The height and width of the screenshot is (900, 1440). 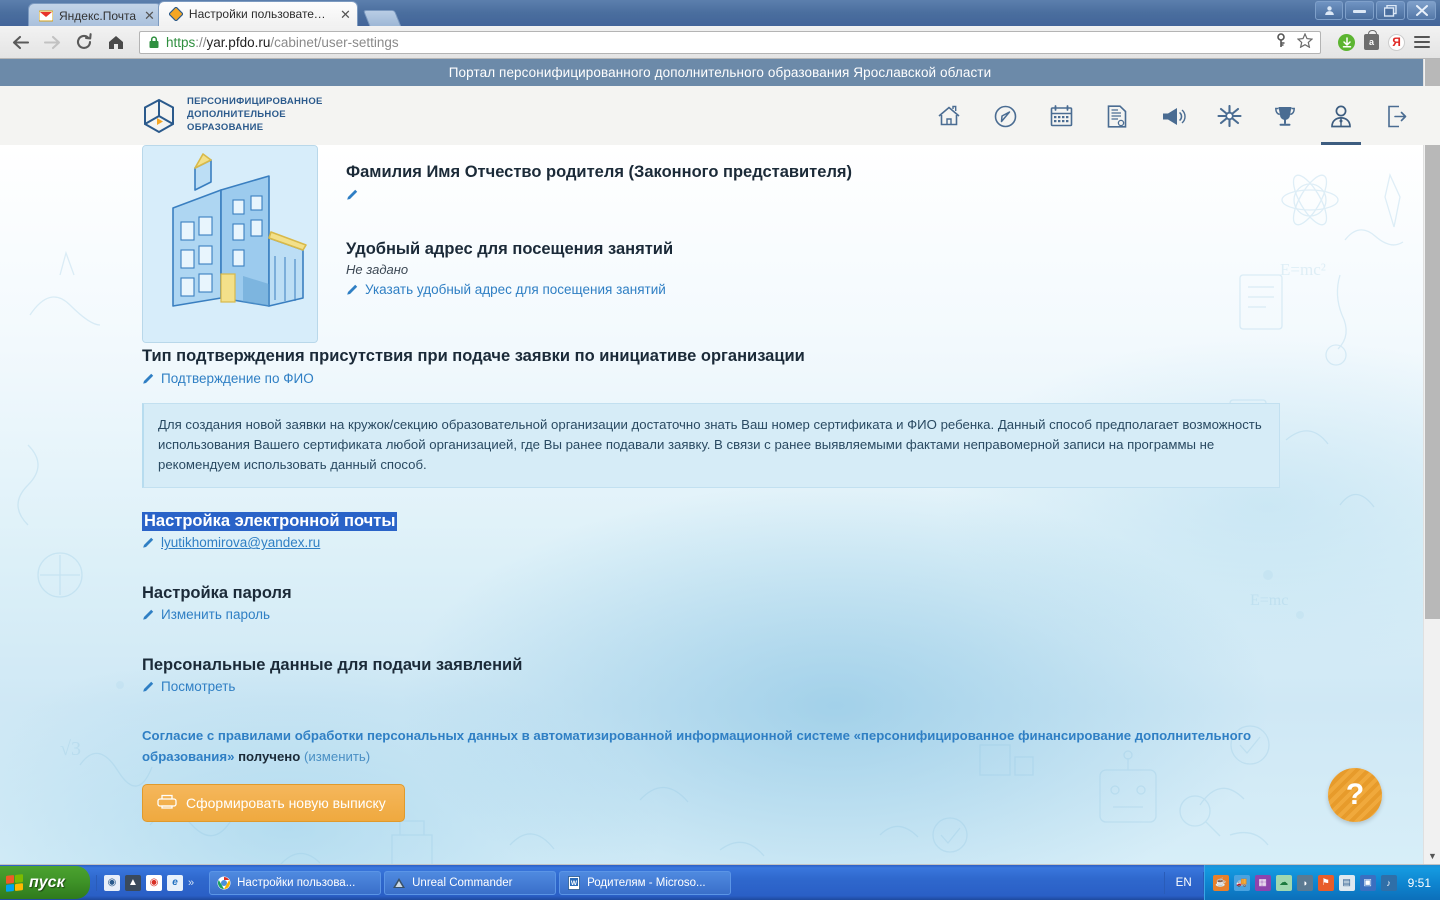 I want to click on pfdo-icon, so click(x=176, y=14).